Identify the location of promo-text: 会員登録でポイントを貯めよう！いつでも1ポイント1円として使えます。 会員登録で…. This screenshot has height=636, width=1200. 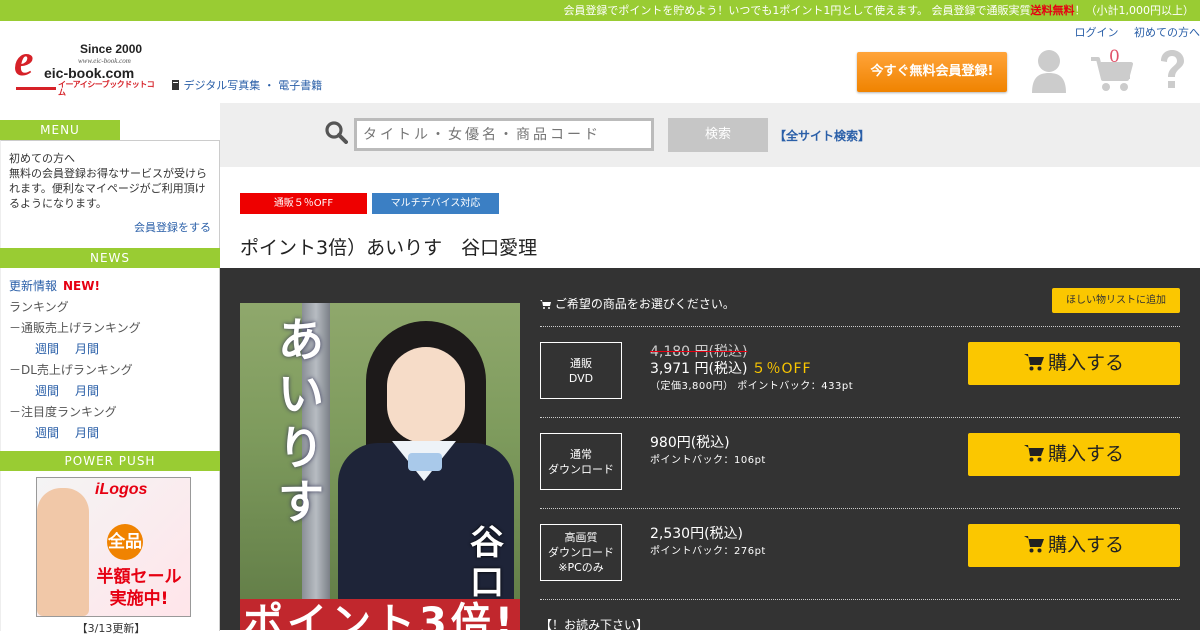
(796, 10).